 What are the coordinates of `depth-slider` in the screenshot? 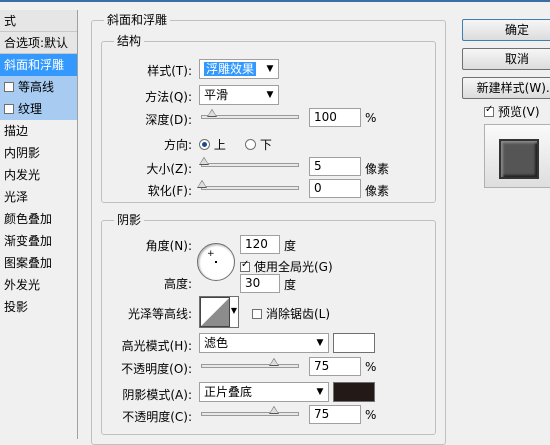 It's located at (250, 114).